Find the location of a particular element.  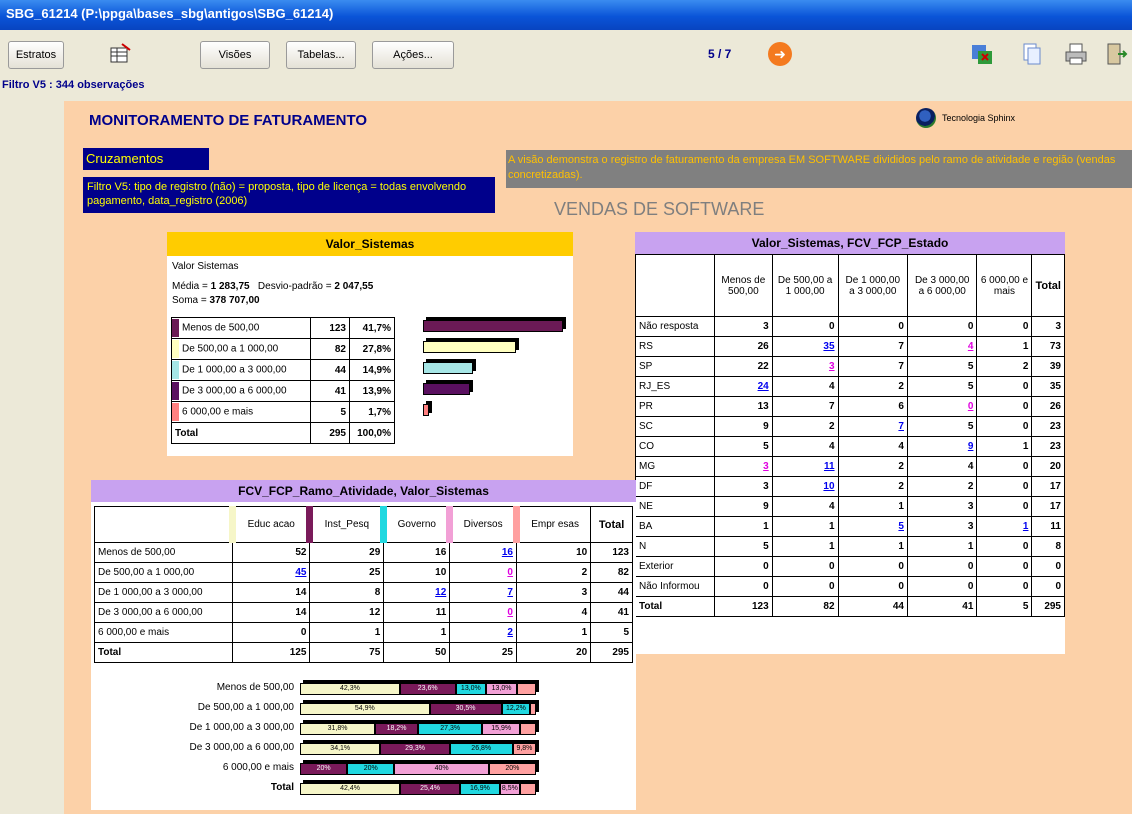

stacked-bar-segment: 23,6% is located at coordinates (427, 689).